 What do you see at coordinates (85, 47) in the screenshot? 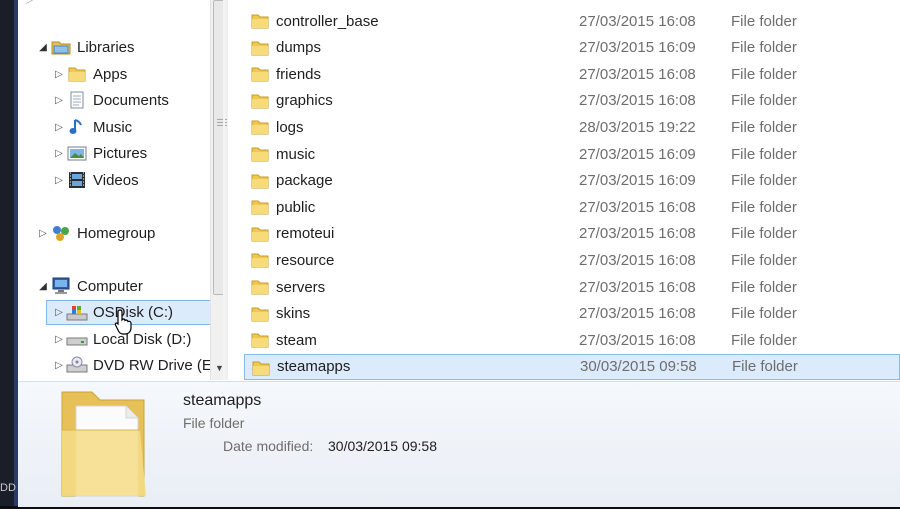
I see `nav-item-libraries: ◢ Libraries` at bounding box center [85, 47].